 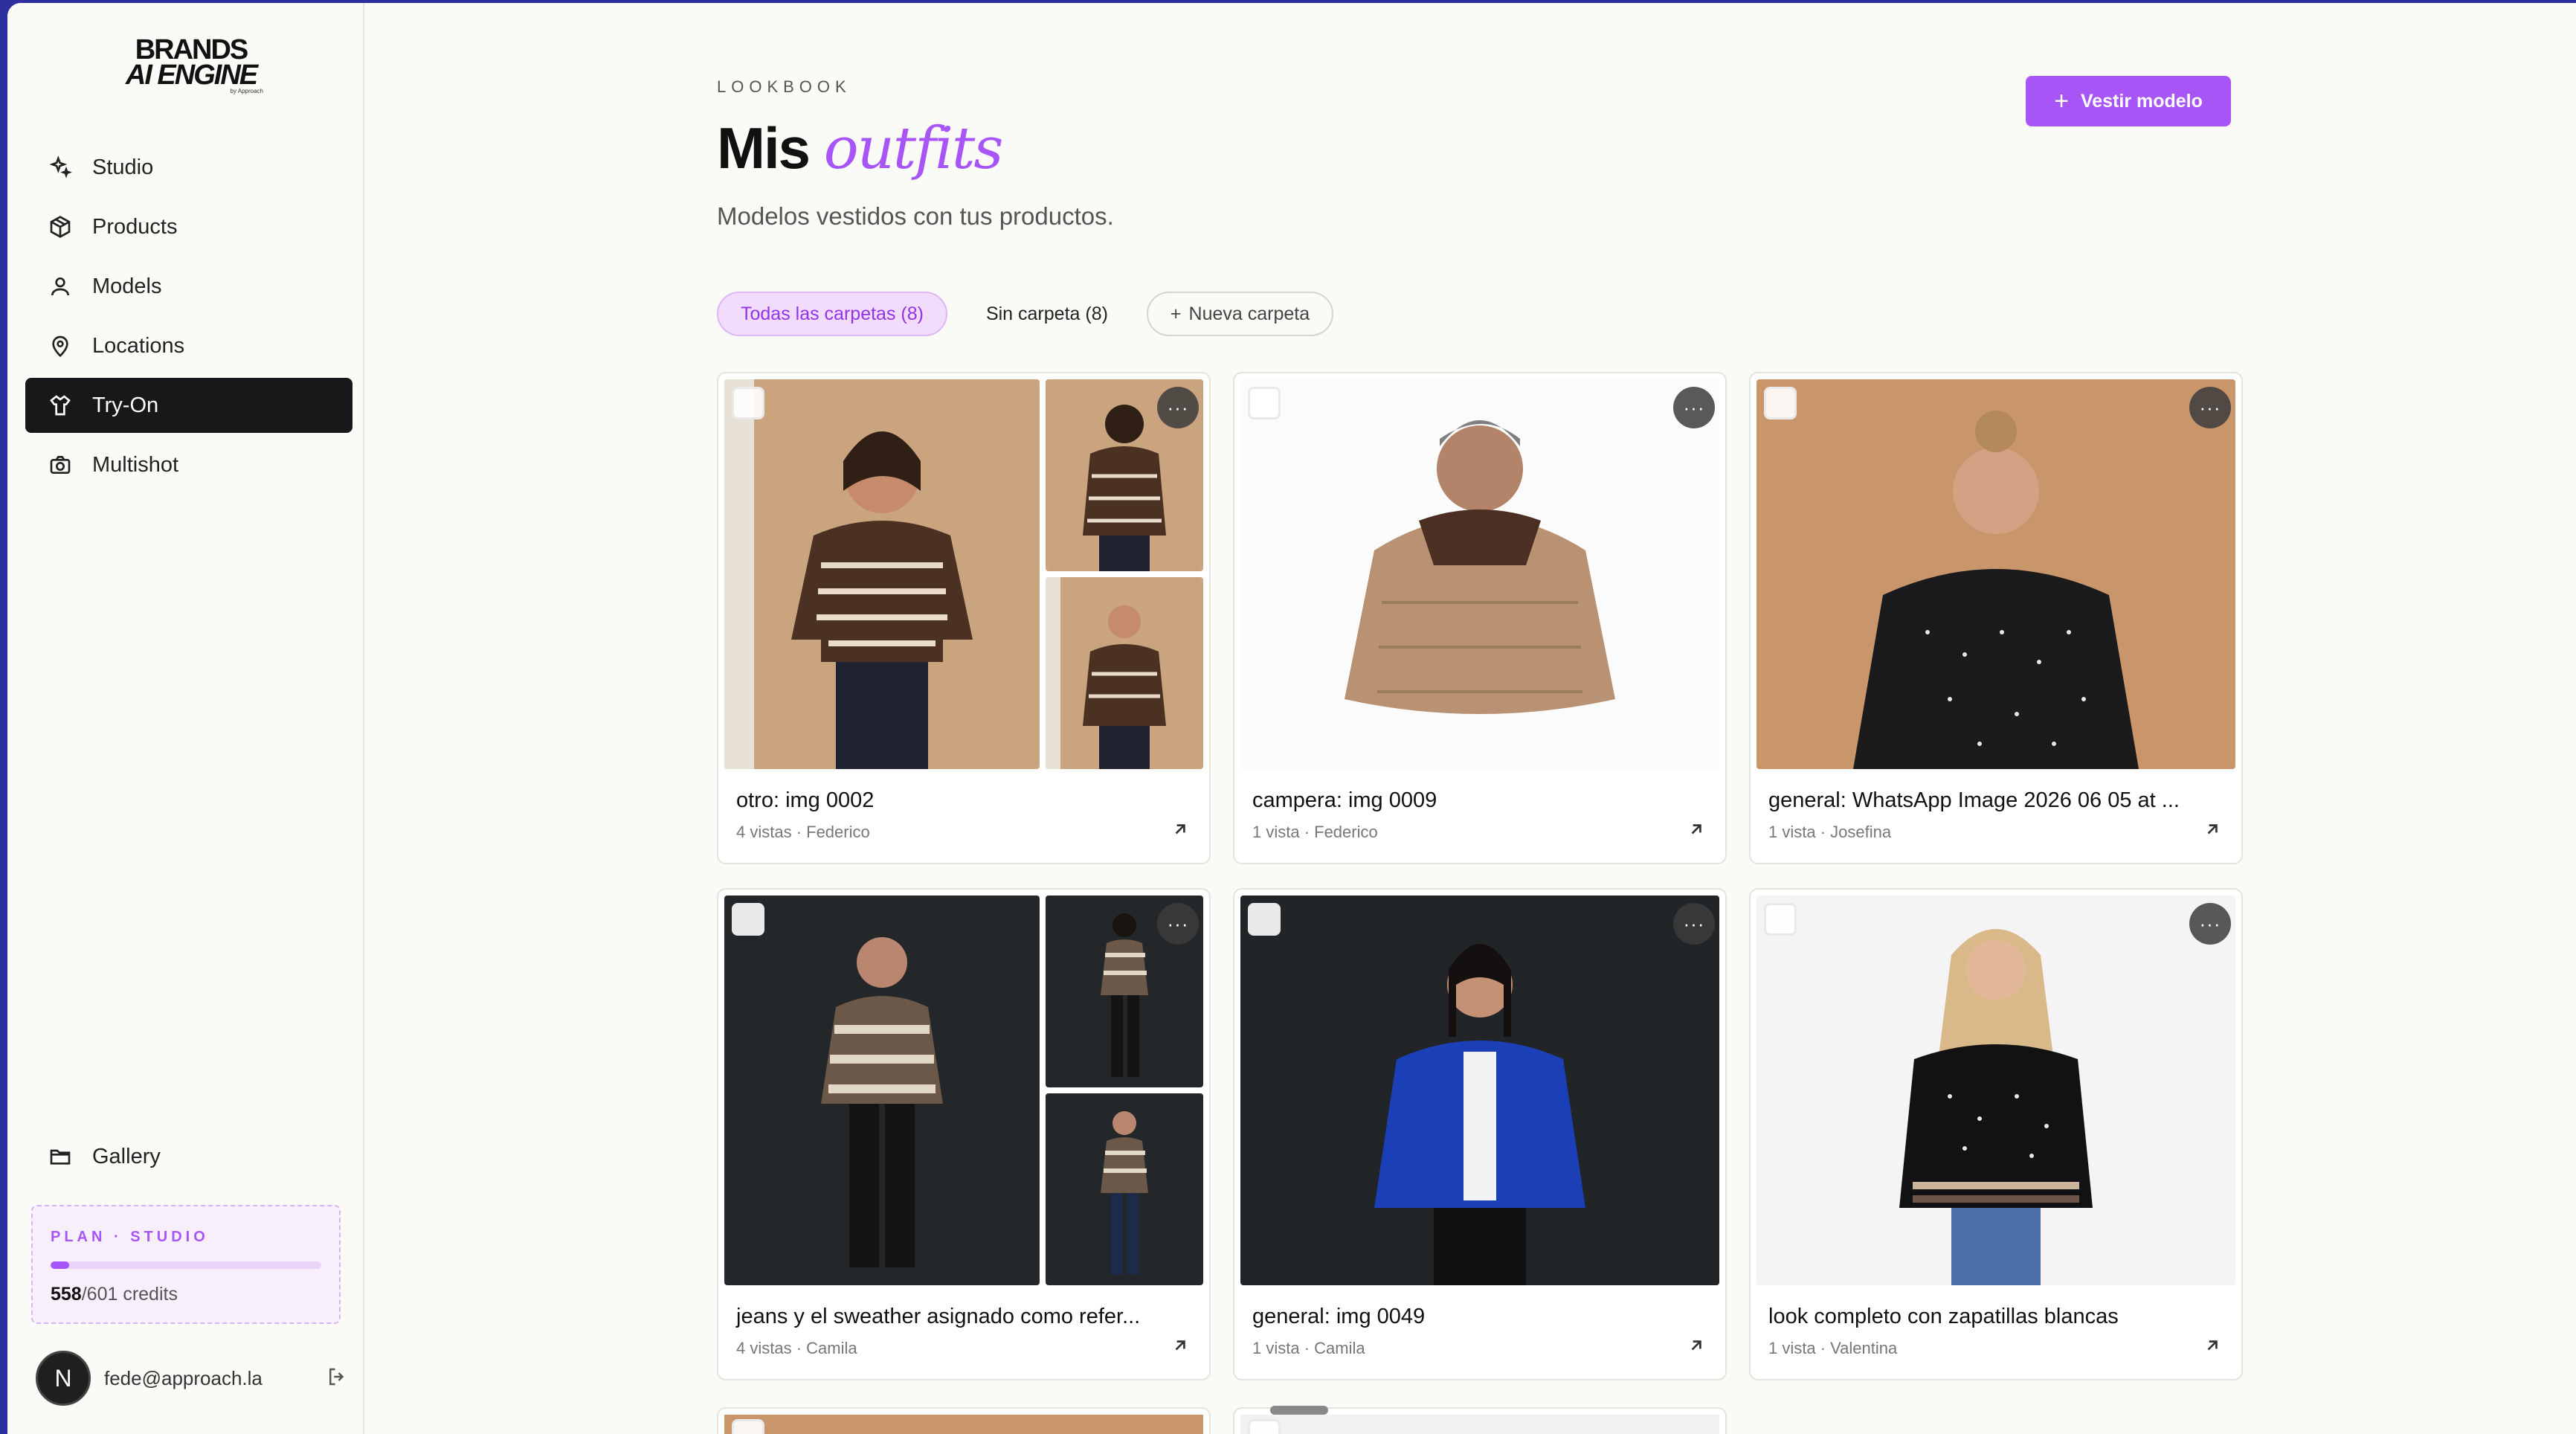 What do you see at coordinates (1308, 1348) in the screenshot?
I see `card-meta: 1 vista · Camila` at bounding box center [1308, 1348].